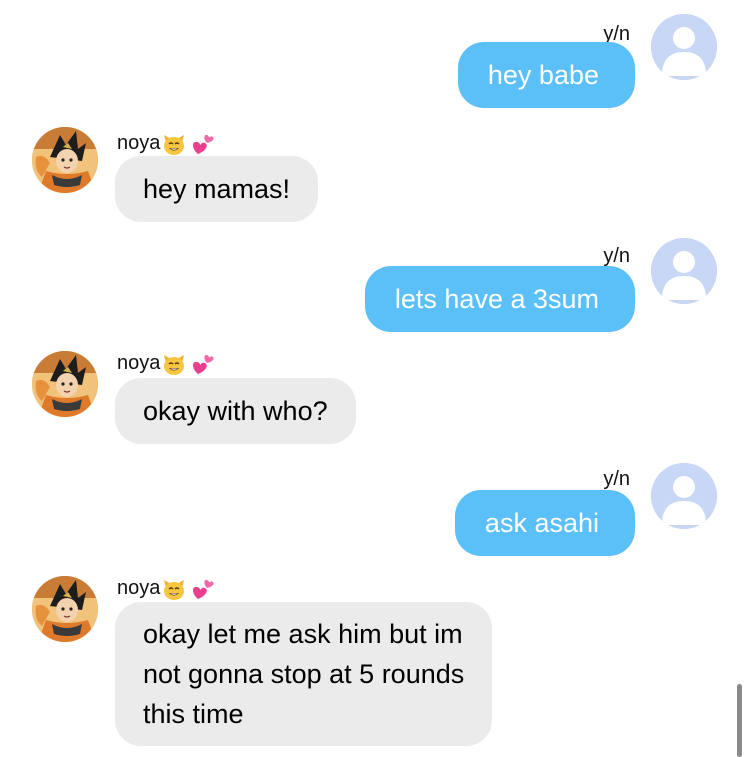  I want to click on message-row: noya hey mamas!, so click(375, 175).